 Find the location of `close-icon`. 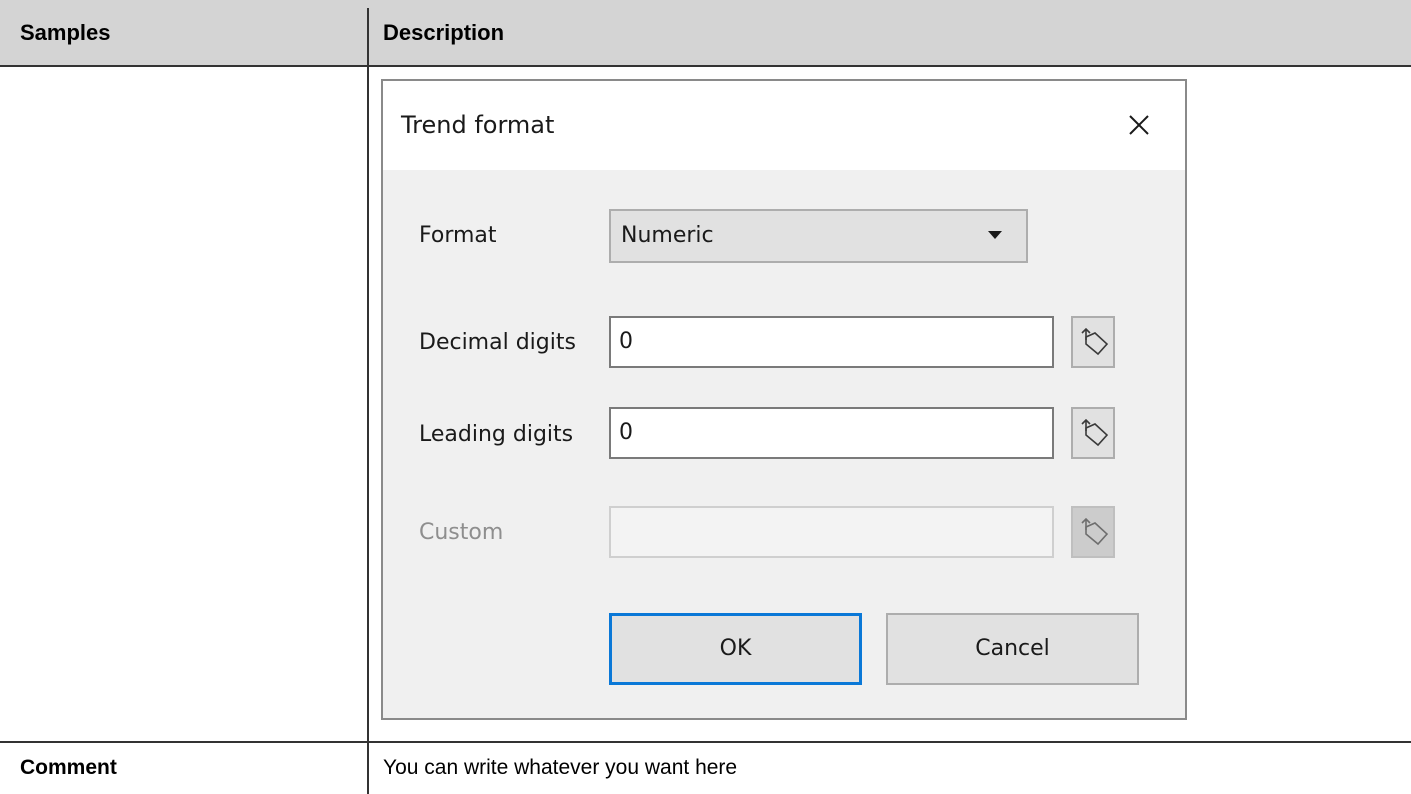

close-icon is located at coordinates (1139, 125).